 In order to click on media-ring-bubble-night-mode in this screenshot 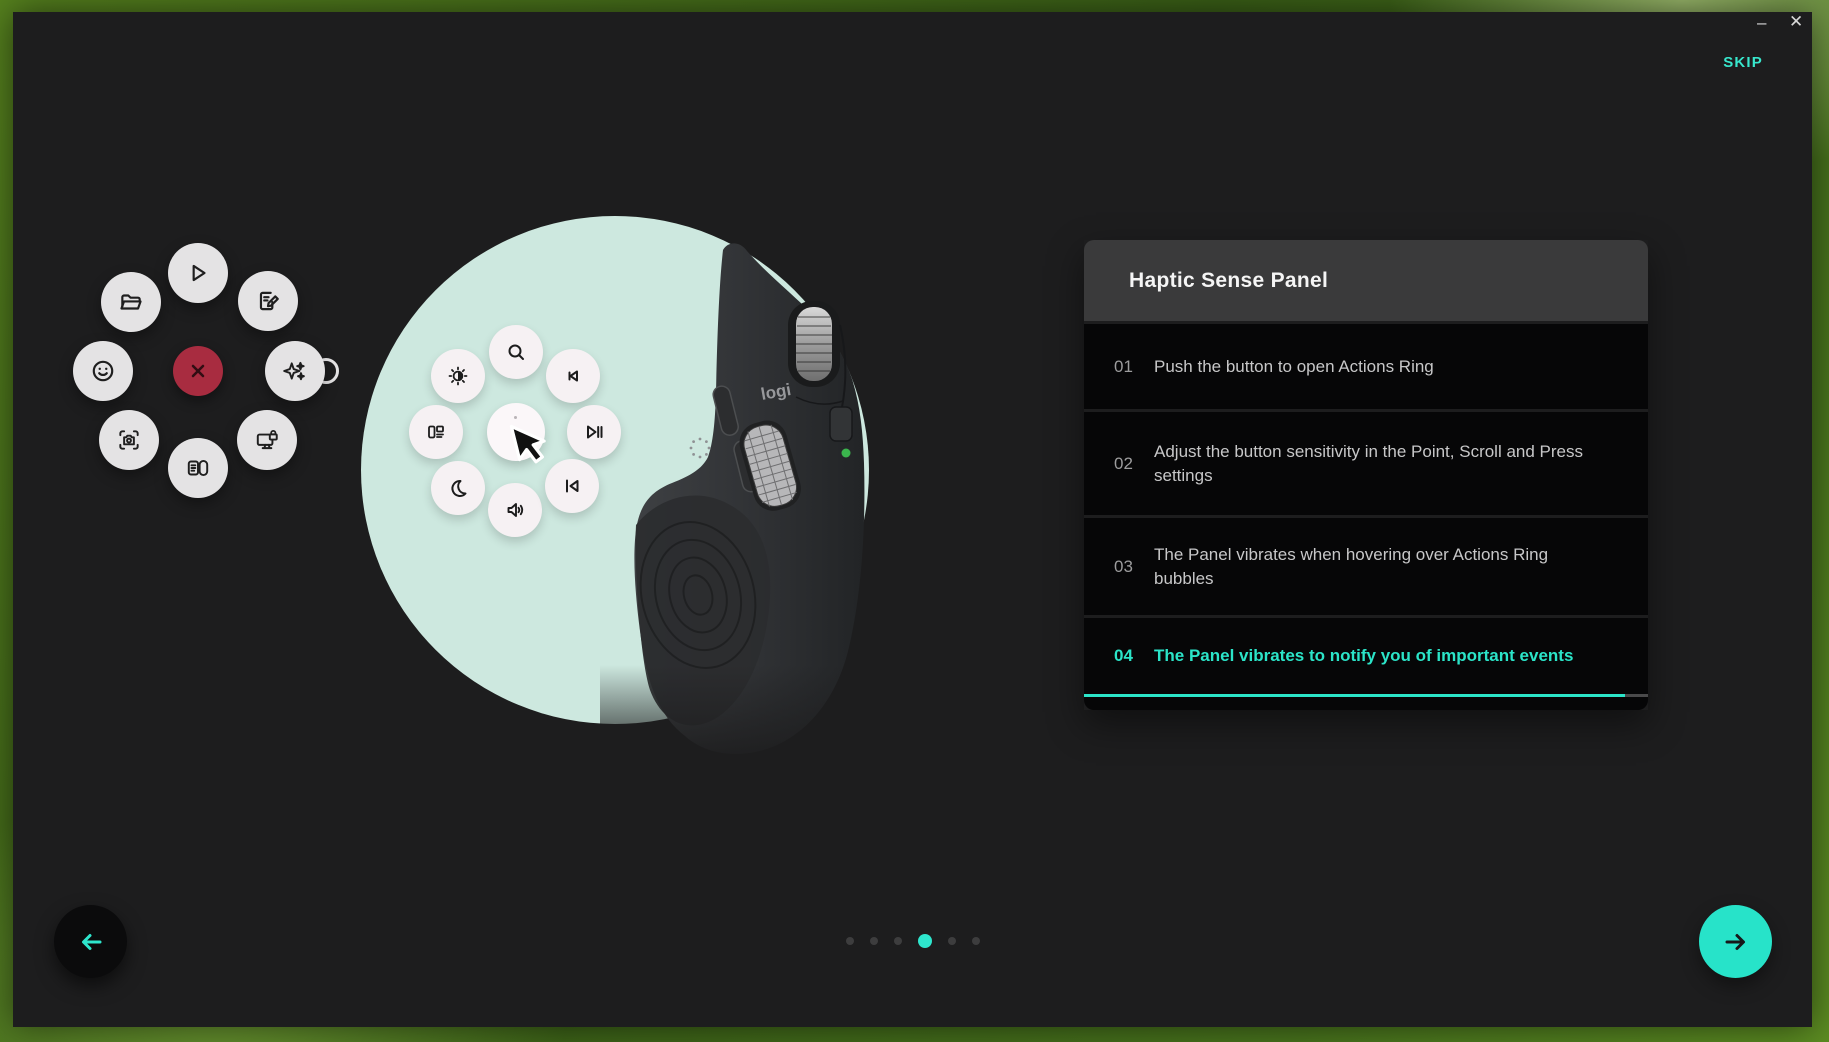, I will do `click(458, 488)`.